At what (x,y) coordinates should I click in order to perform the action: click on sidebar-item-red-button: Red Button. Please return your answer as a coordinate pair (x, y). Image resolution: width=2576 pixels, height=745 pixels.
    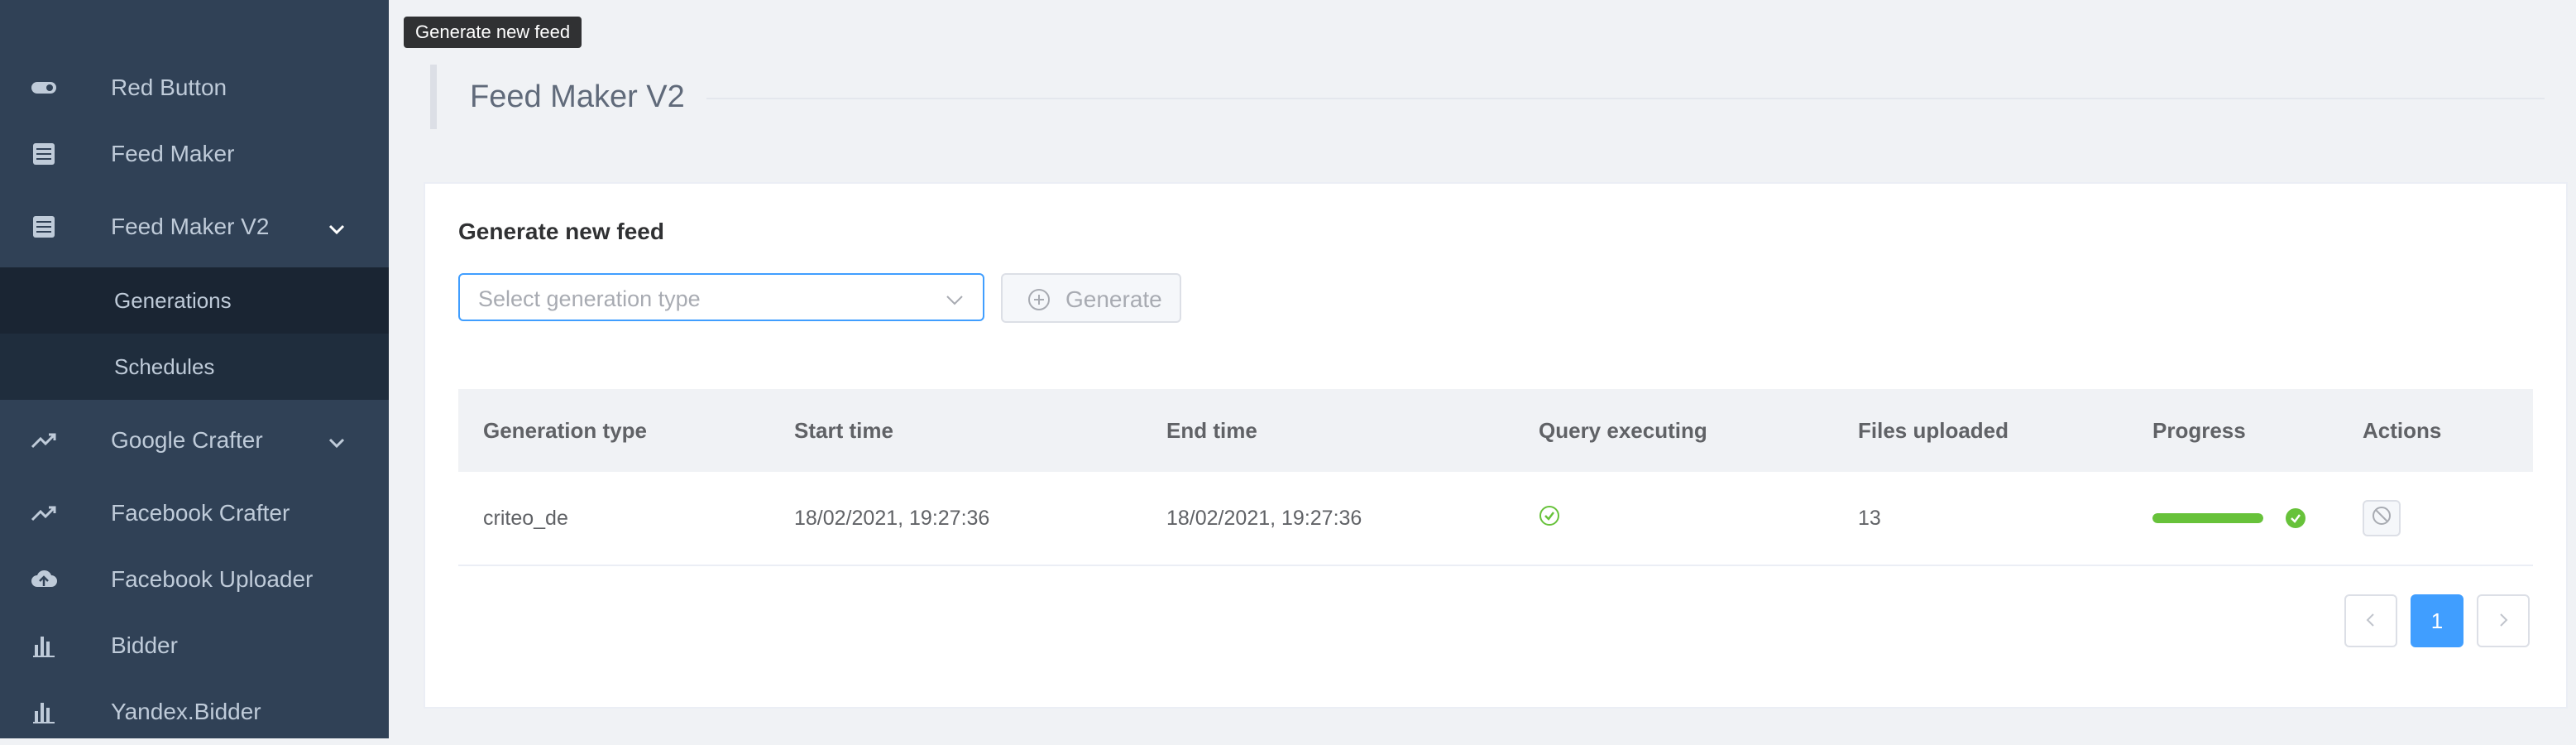
    Looking at the image, I should click on (195, 88).